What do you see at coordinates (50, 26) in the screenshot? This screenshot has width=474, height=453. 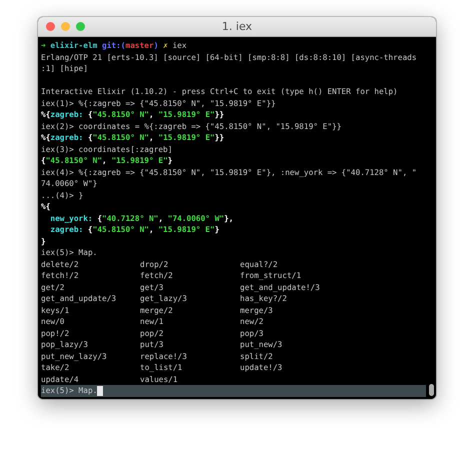 I see `close-button` at bounding box center [50, 26].